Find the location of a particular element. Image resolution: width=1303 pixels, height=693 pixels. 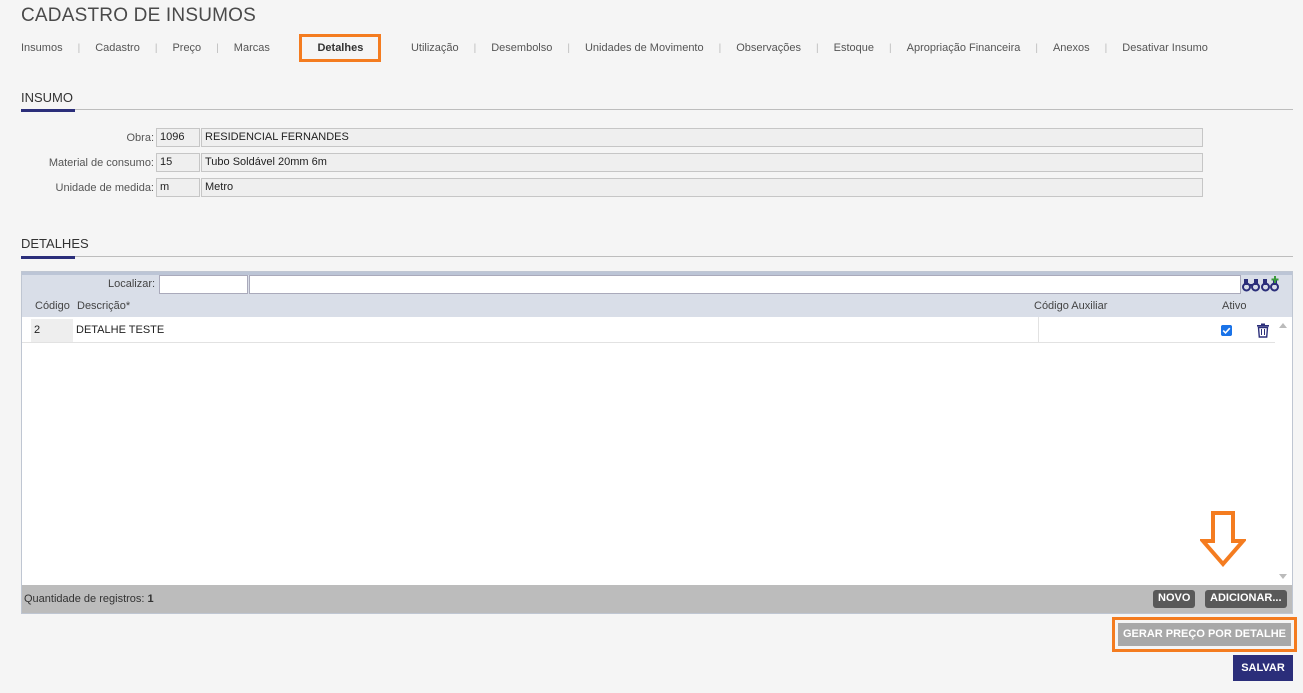

material-name-field: Tubo Soldável 20mm 6m is located at coordinates (702, 162).